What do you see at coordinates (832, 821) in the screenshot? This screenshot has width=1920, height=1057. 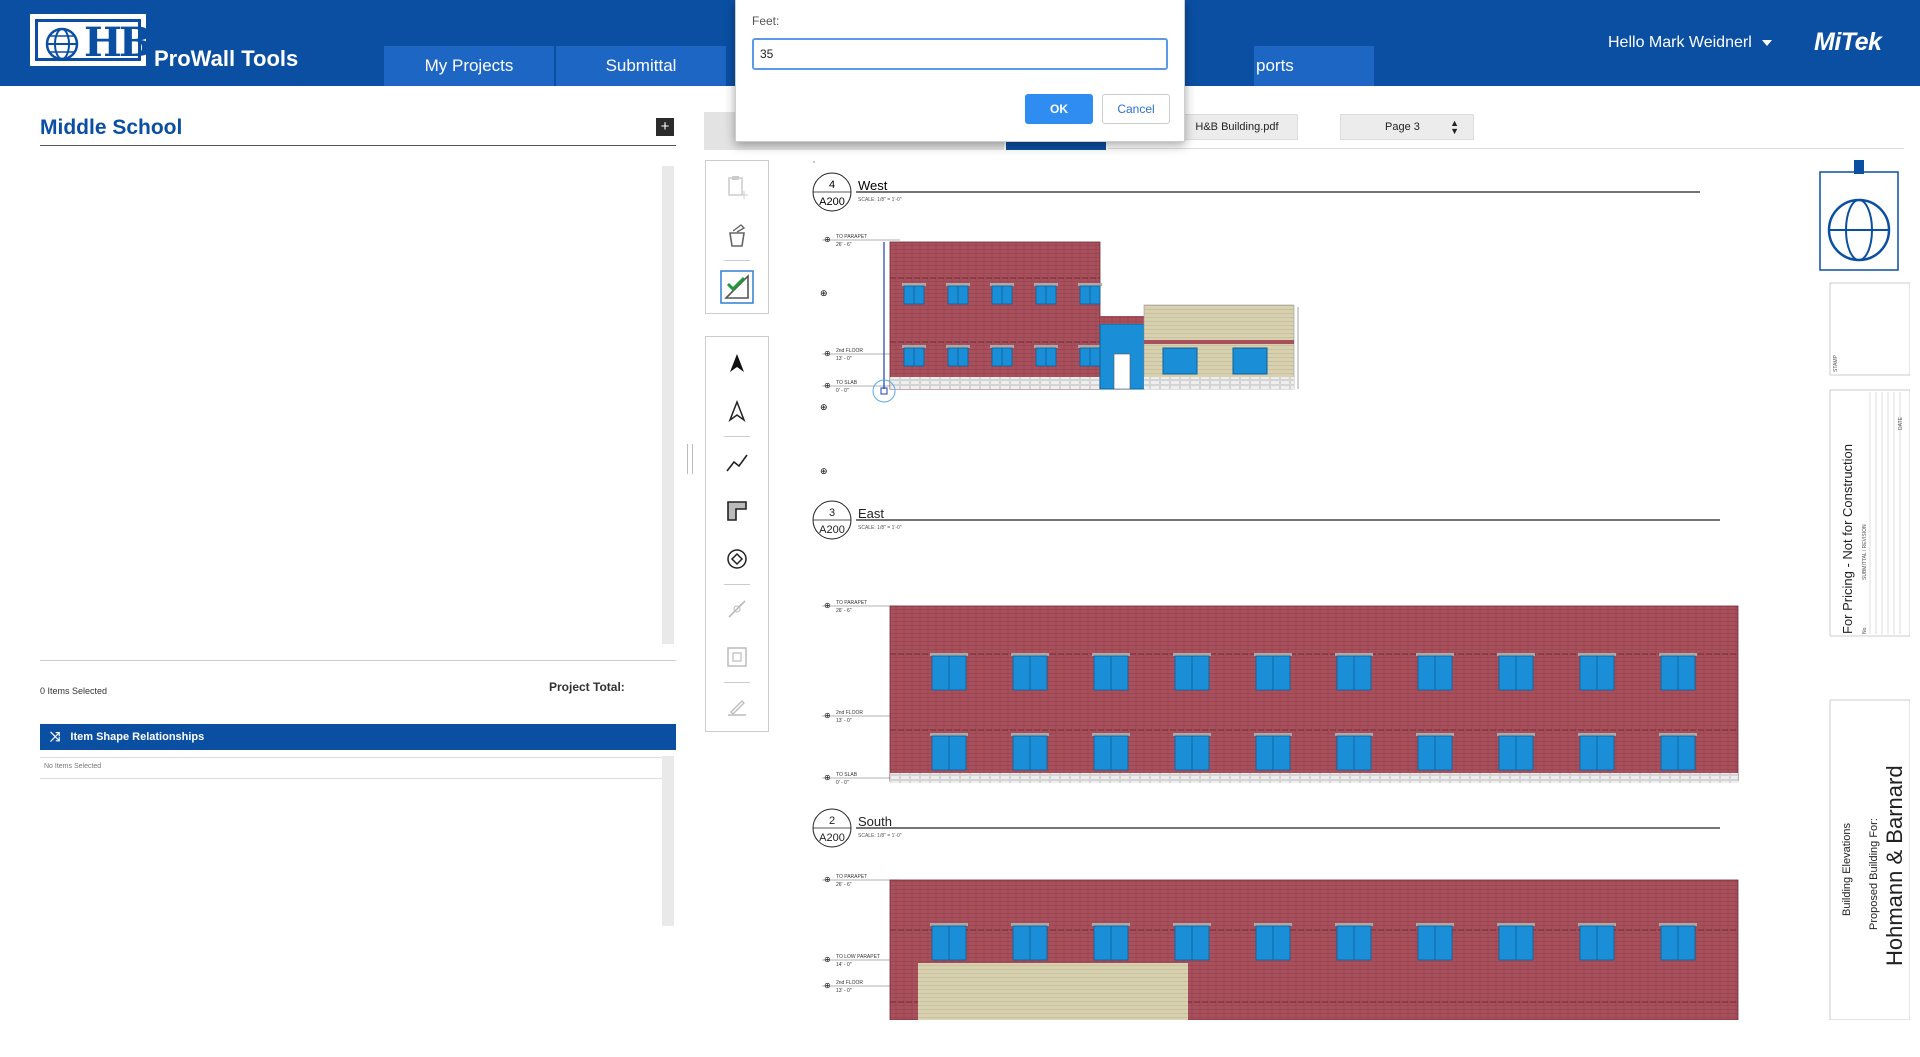 I see `view-number: 2` at bounding box center [832, 821].